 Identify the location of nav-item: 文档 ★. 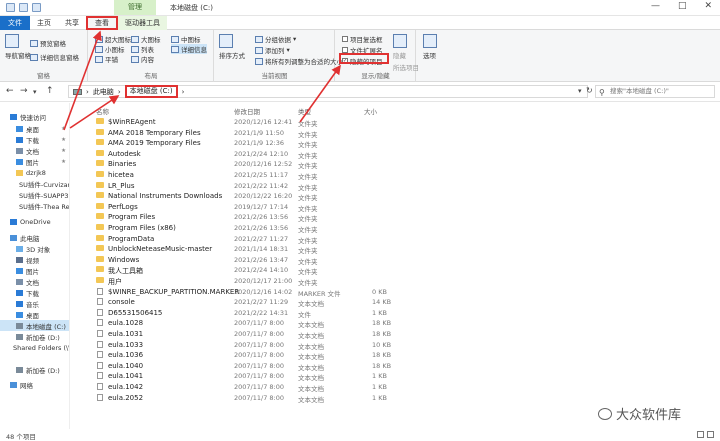
(34, 150).